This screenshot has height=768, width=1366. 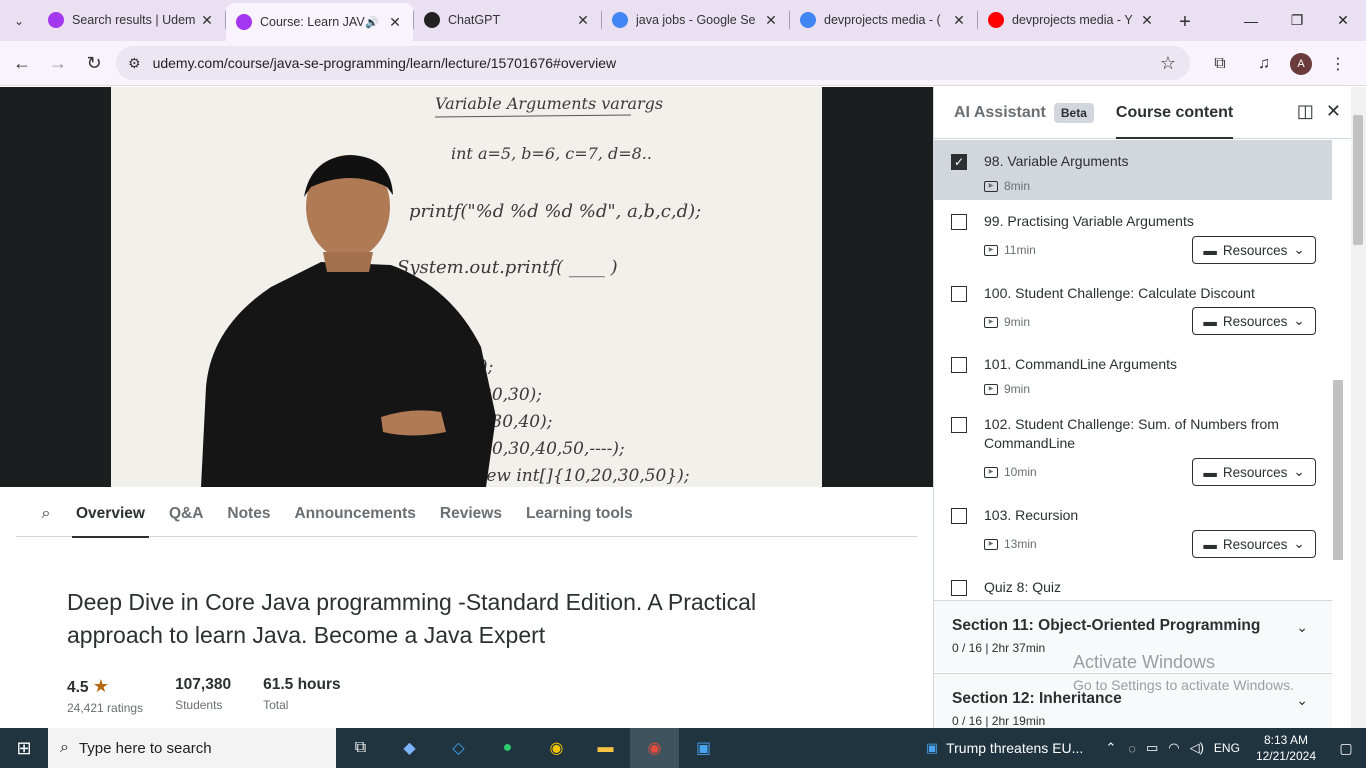 What do you see at coordinates (1173, 748) in the screenshot?
I see `wifi-icon: ◠` at bounding box center [1173, 748].